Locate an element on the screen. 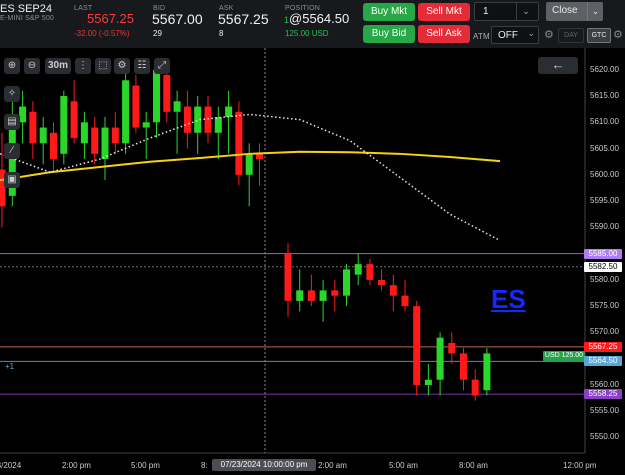  lock-icon: ▣ is located at coordinates (12, 180).